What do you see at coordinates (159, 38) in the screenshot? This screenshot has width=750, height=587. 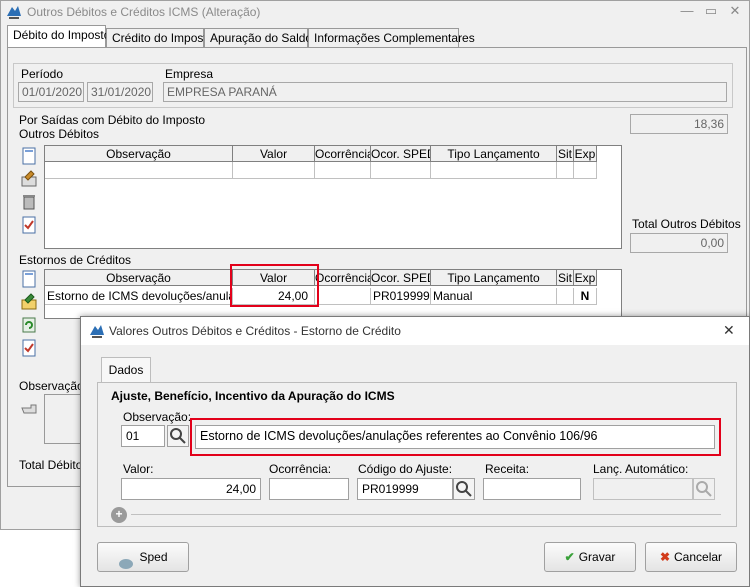 I see `tab-credito-imposto: Crédito do Imposto` at bounding box center [159, 38].